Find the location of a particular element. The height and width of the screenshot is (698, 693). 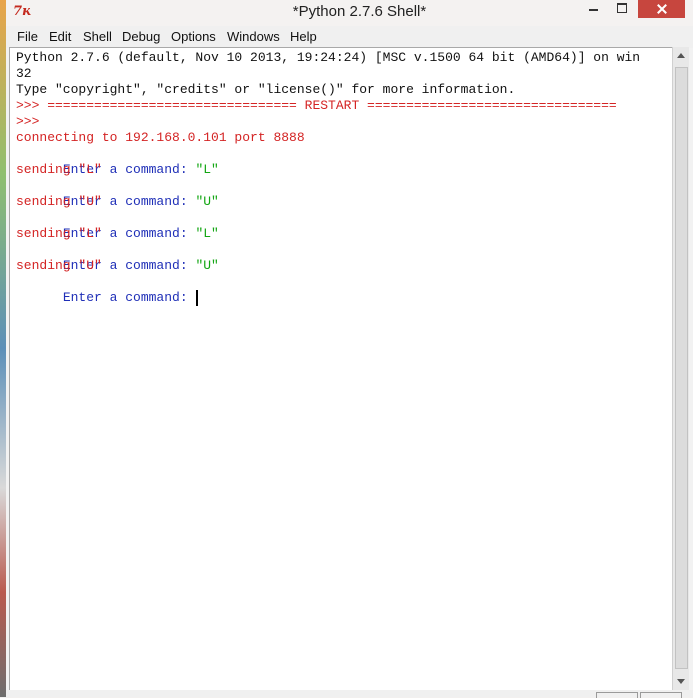

status-col-field is located at coordinates (661, 695).